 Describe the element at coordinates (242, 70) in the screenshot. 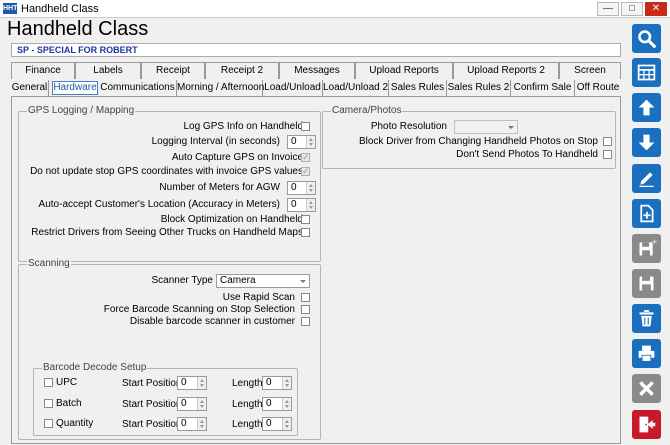

I see `tab-receipt-2: Receipt 2` at that location.